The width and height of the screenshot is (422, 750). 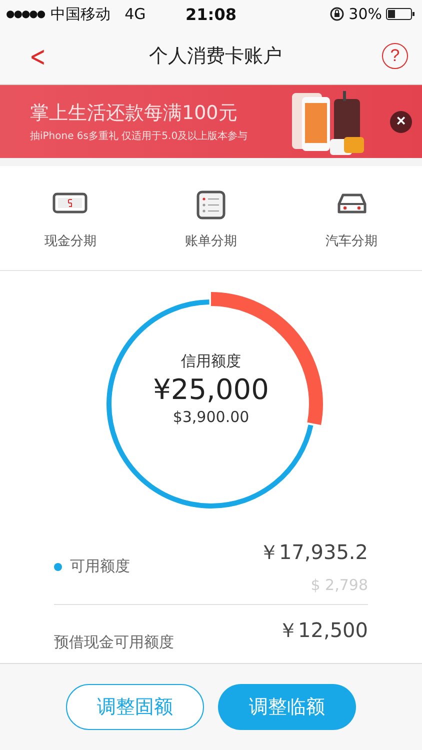 What do you see at coordinates (323, 630) in the screenshot?
I see `row-value: ￥12,500` at bounding box center [323, 630].